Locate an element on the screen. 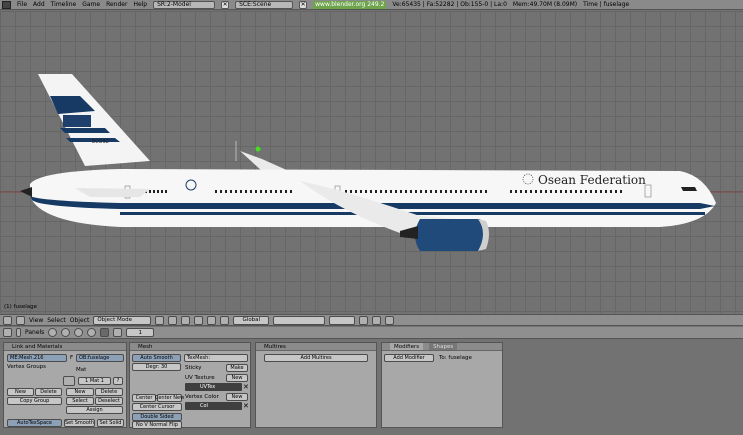  tail-fin is located at coordinates (94, 120).